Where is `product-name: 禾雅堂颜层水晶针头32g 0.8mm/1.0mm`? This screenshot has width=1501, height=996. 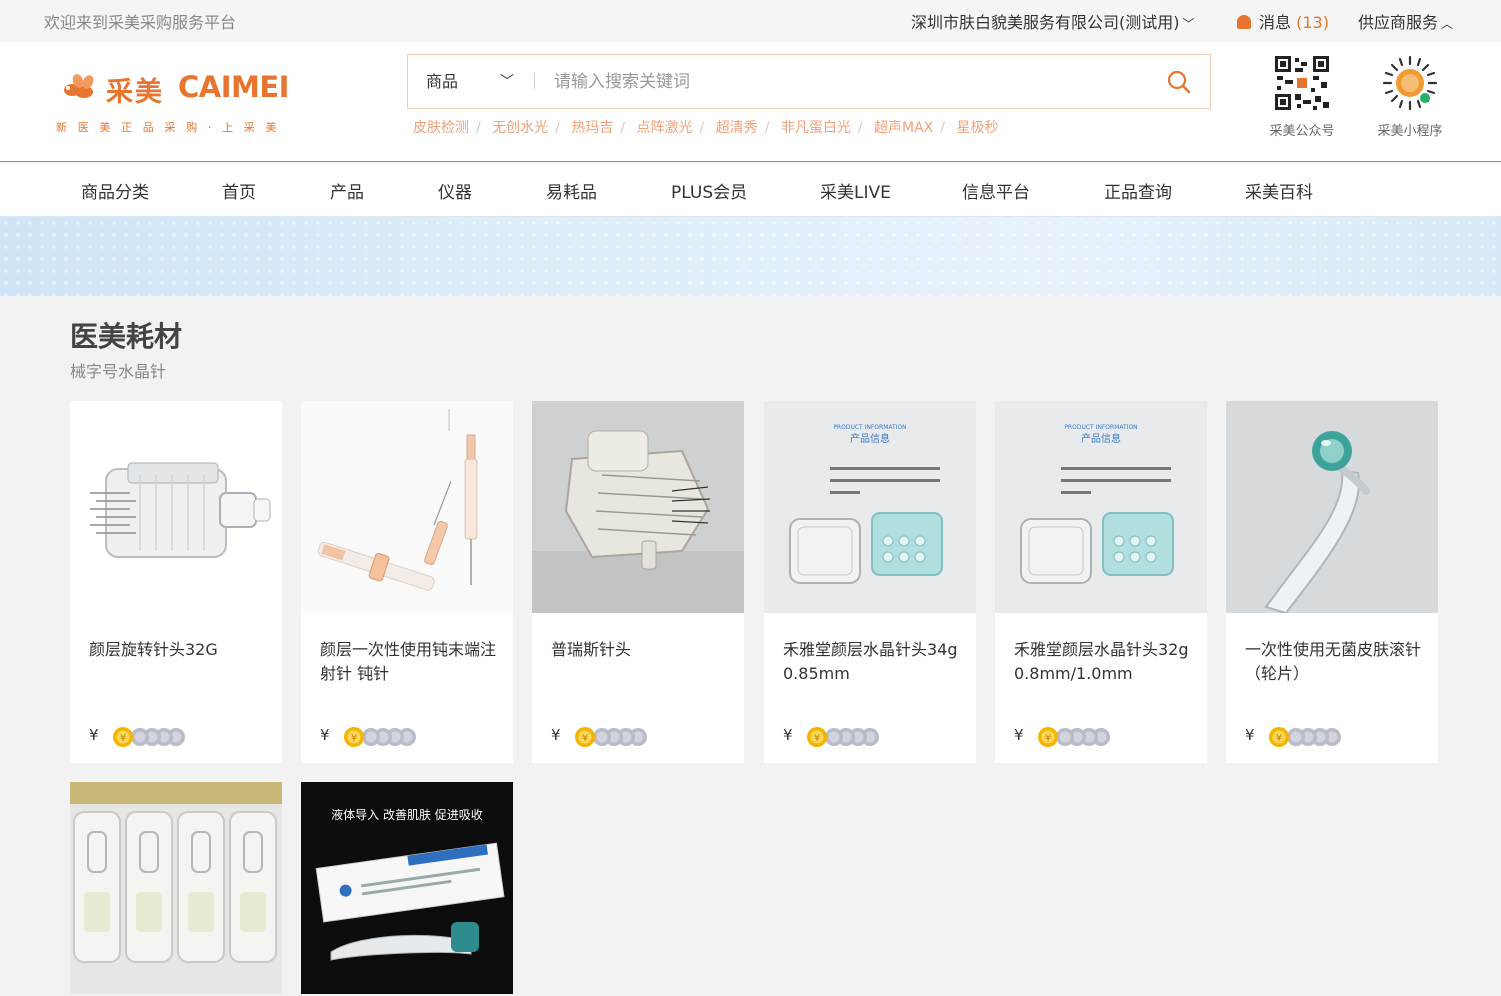
product-name: 禾雅堂颜层水晶针头32g 0.8mm/1.0mm is located at coordinates (1102, 662).